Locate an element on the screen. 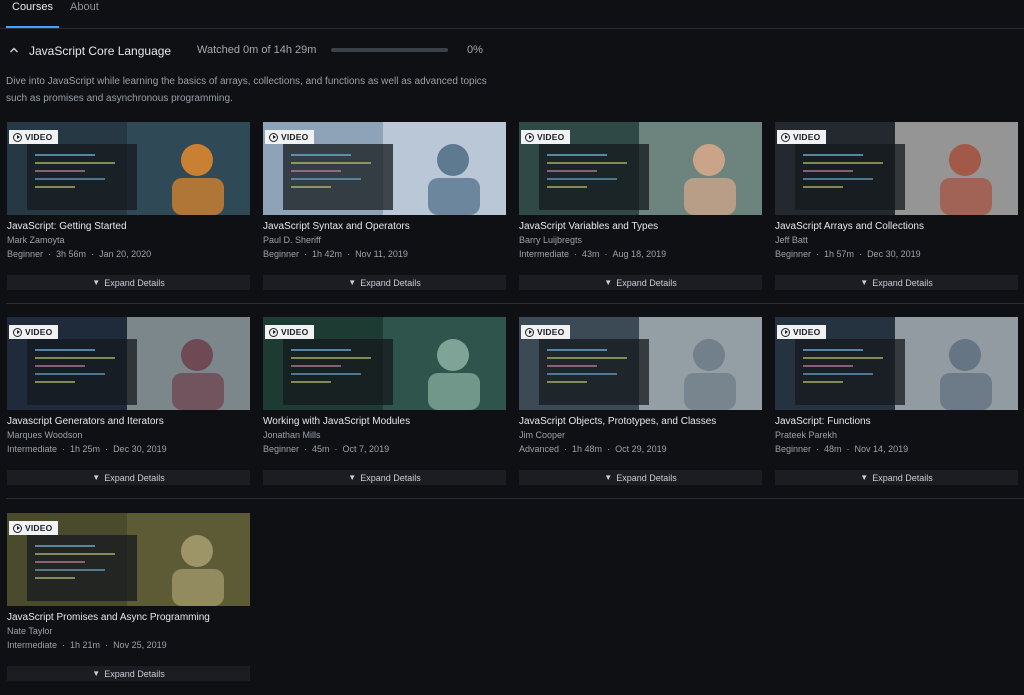 The width and height of the screenshot is (1024, 695). tab-courses: Courses is located at coordinates (32, 14).